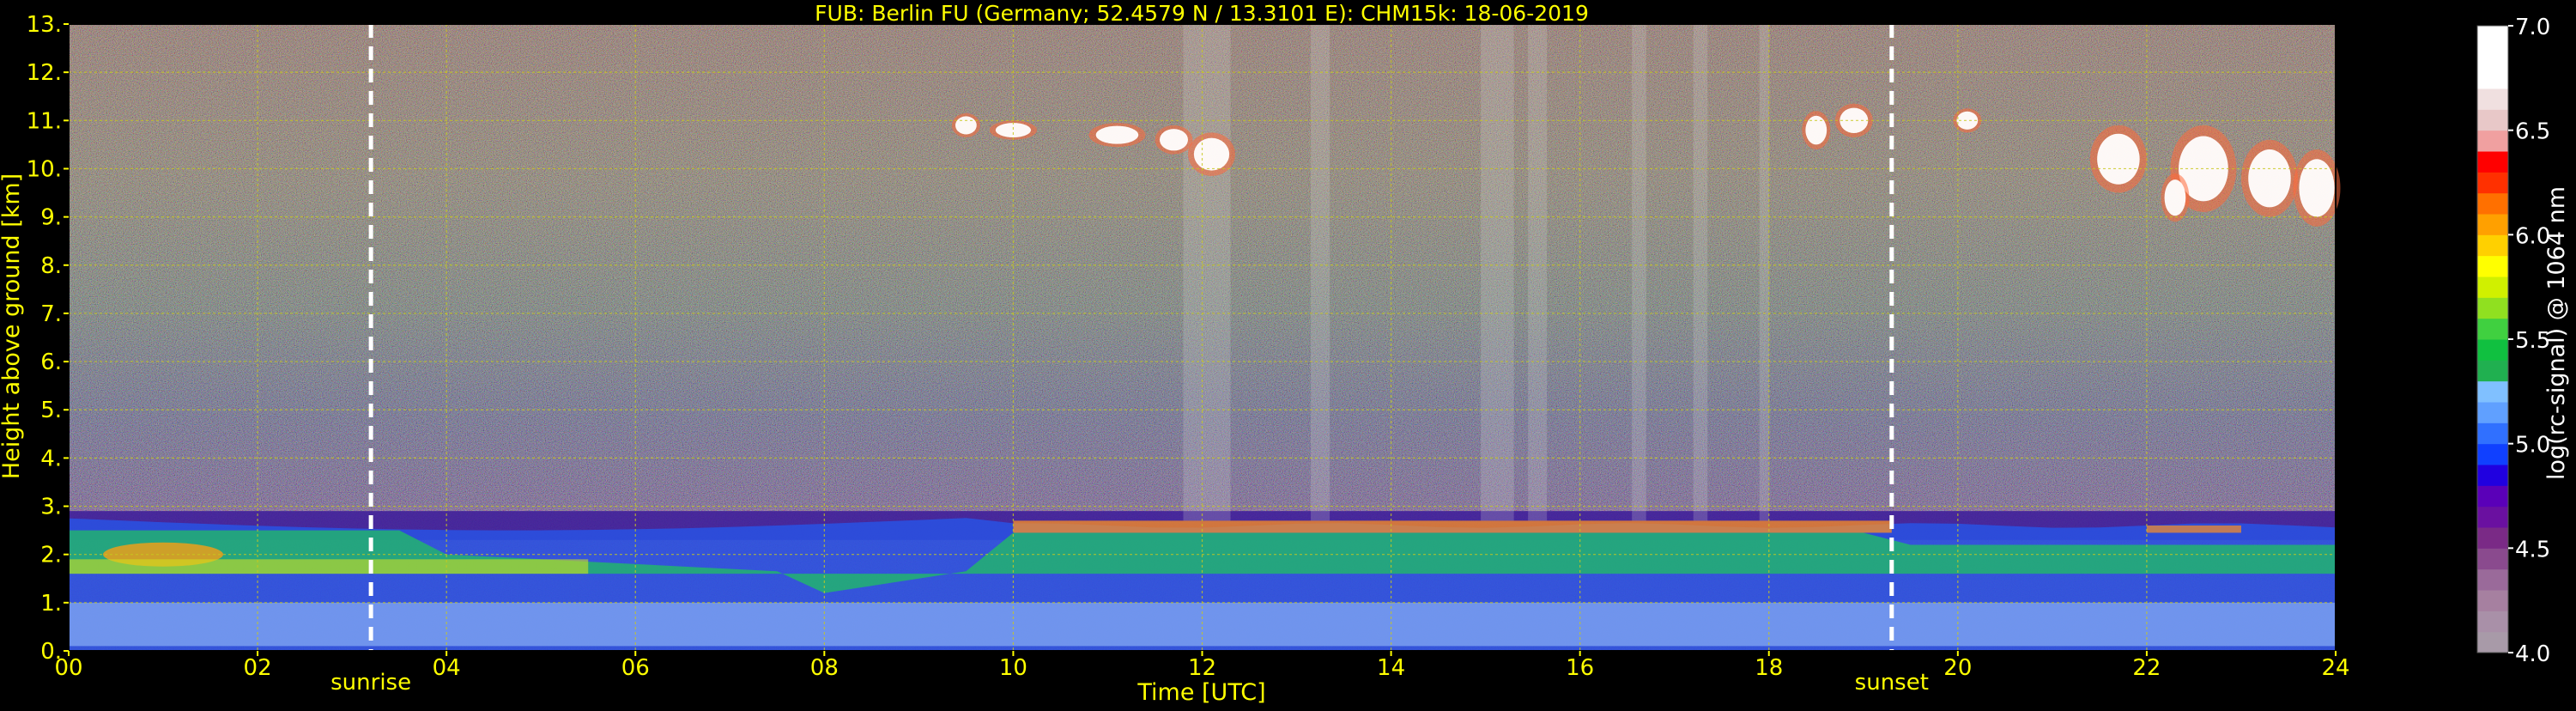 The height and width of the screenshot is (711, 2576). Describe the element at coordinates (44, 169) in the screenshot. I see `y-tick-label: 10.` at that location.